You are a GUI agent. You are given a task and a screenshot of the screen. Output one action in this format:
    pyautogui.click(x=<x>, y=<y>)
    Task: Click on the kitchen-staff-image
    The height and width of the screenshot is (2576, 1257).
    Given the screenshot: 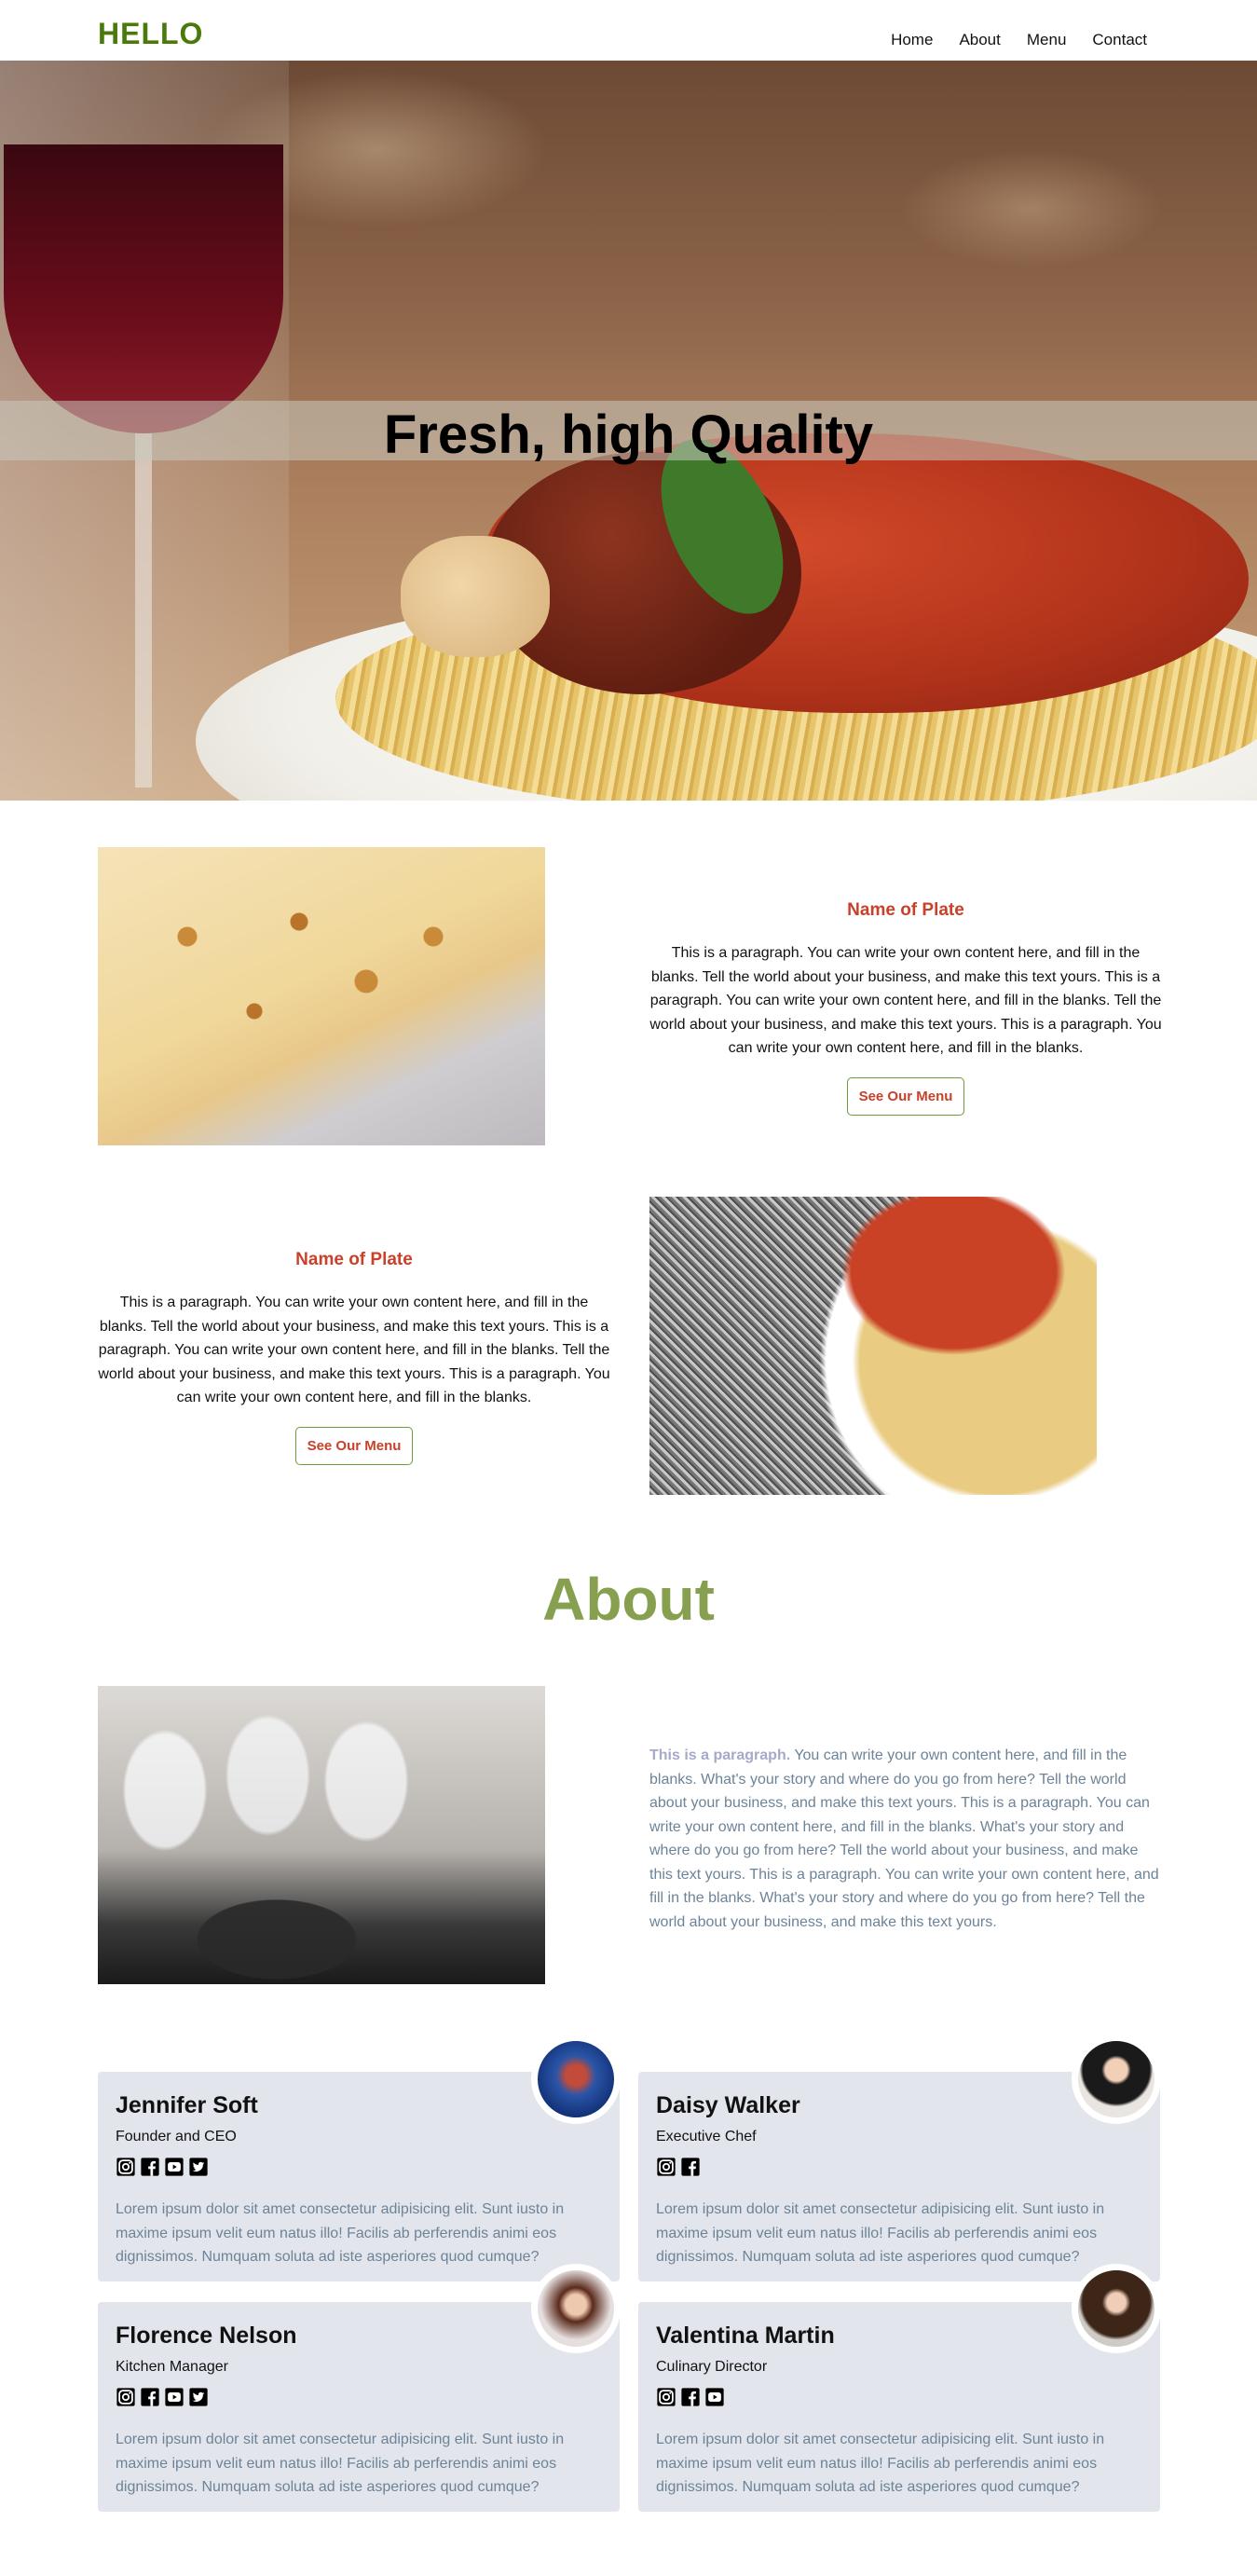 What is the action you would take?
    pyautogui.click(x=321, y=1835)
    